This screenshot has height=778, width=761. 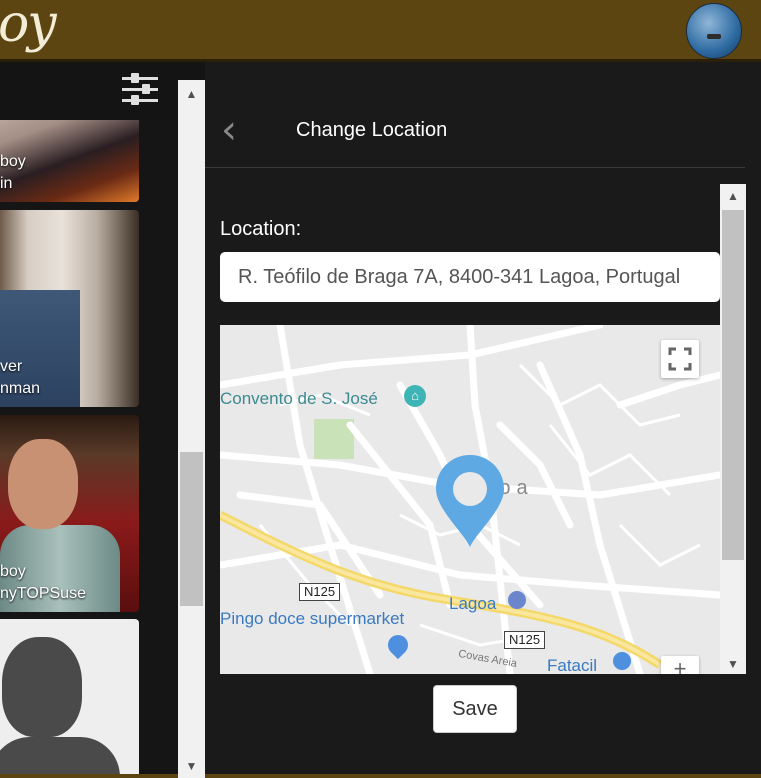 What do you see at coordinates (28, 27) in the screenshot?
I see `app-logo: oy` at bounding box center [28, 27].